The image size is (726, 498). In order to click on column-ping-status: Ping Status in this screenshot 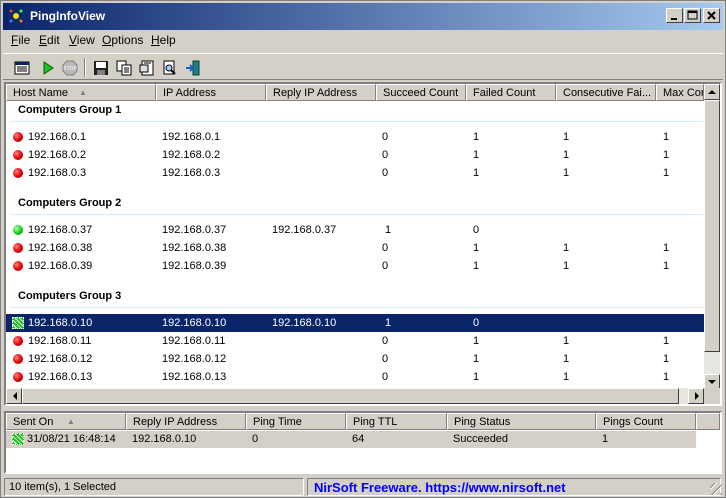, I will do `click(521, 421)`.